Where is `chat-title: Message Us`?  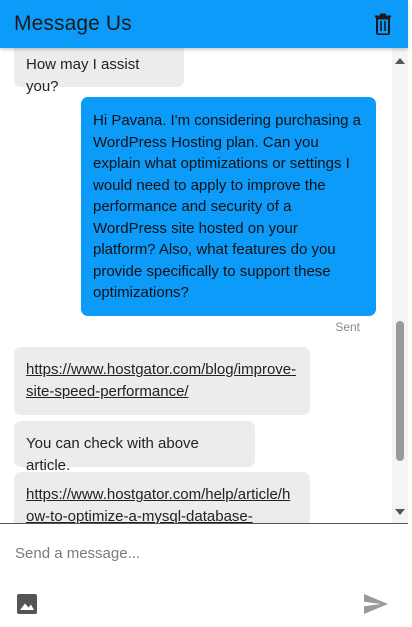 chat-title: Message Us is located at coordinates (73, 23).